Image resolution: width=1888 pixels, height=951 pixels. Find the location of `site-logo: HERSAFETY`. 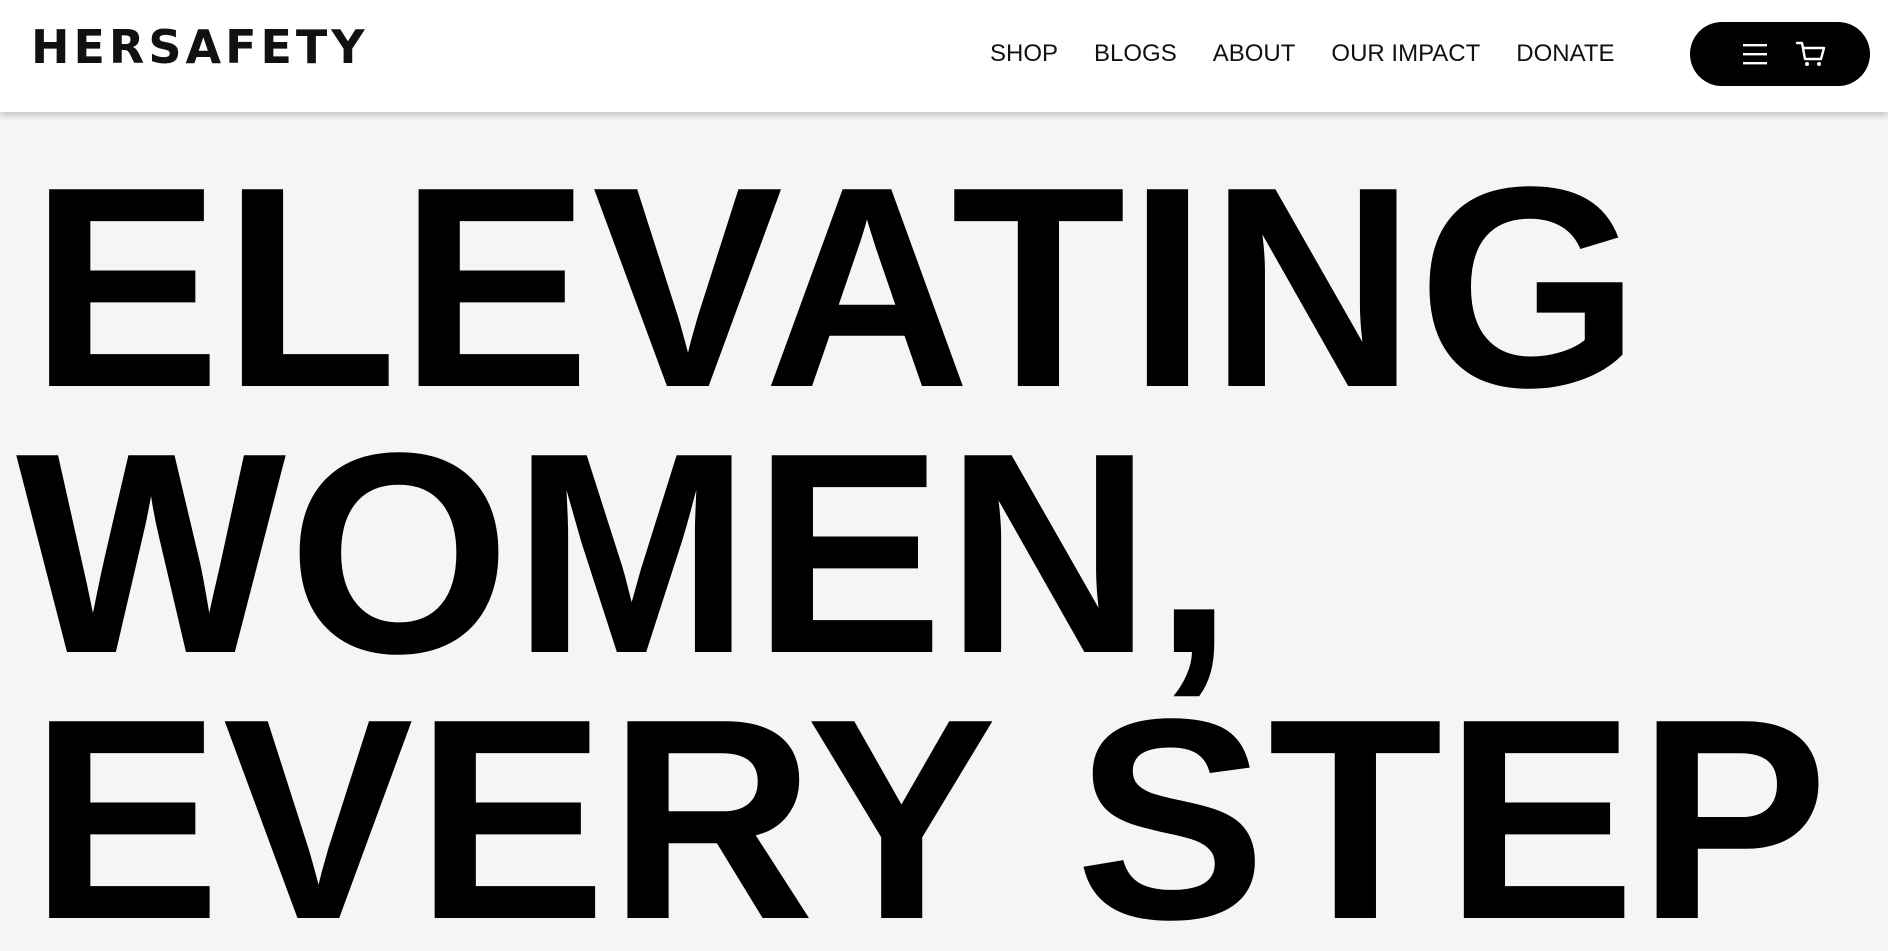

site-logo: HERSAFETY is located at coordinates (200, 47).